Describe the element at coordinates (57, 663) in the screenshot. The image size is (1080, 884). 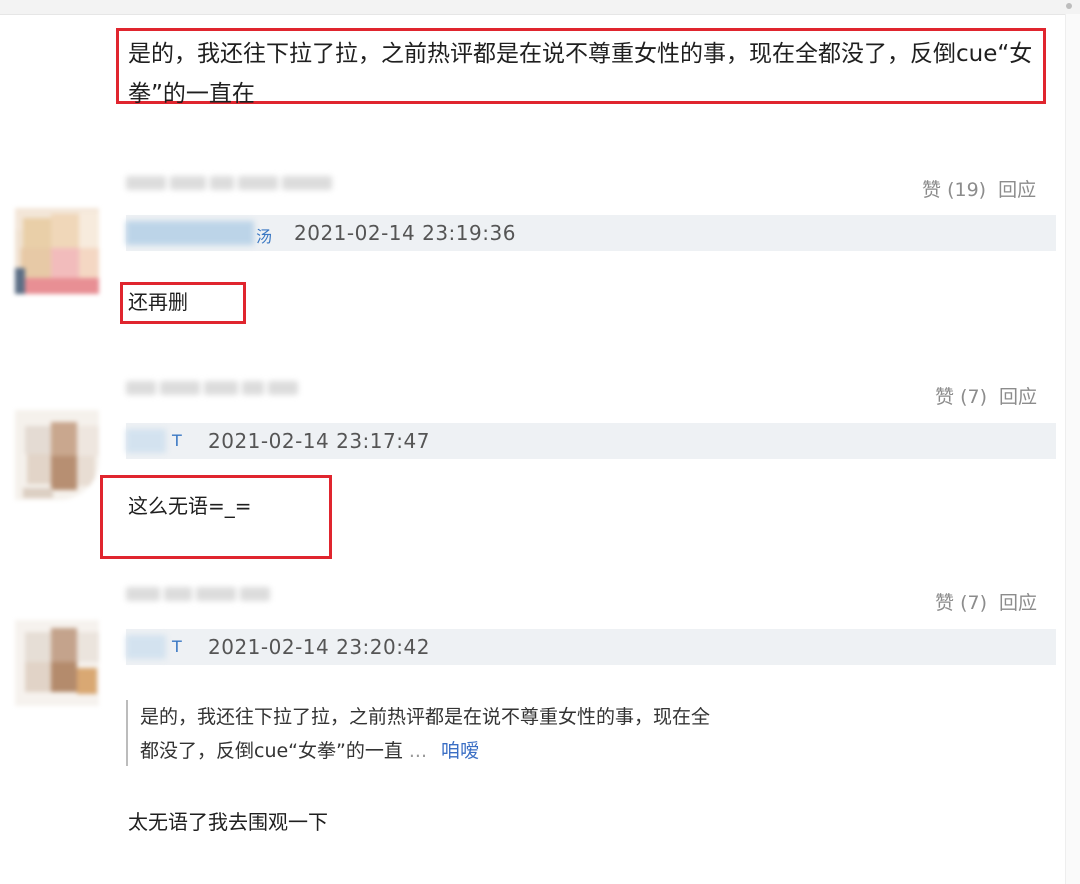
I see `comment-3-avatar` at that location.